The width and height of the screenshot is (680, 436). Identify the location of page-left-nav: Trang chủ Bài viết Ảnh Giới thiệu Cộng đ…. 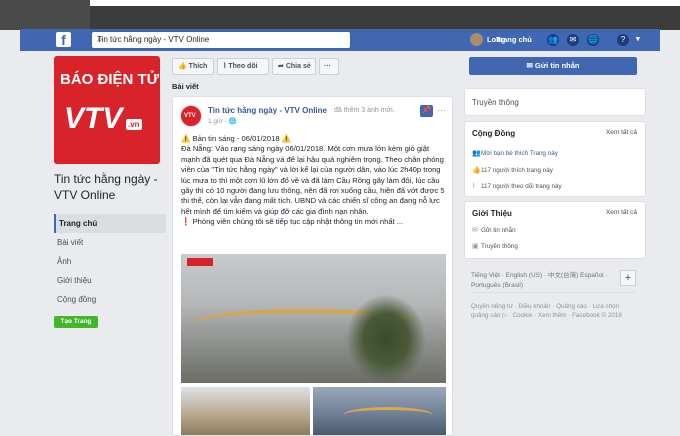
(110, 261).